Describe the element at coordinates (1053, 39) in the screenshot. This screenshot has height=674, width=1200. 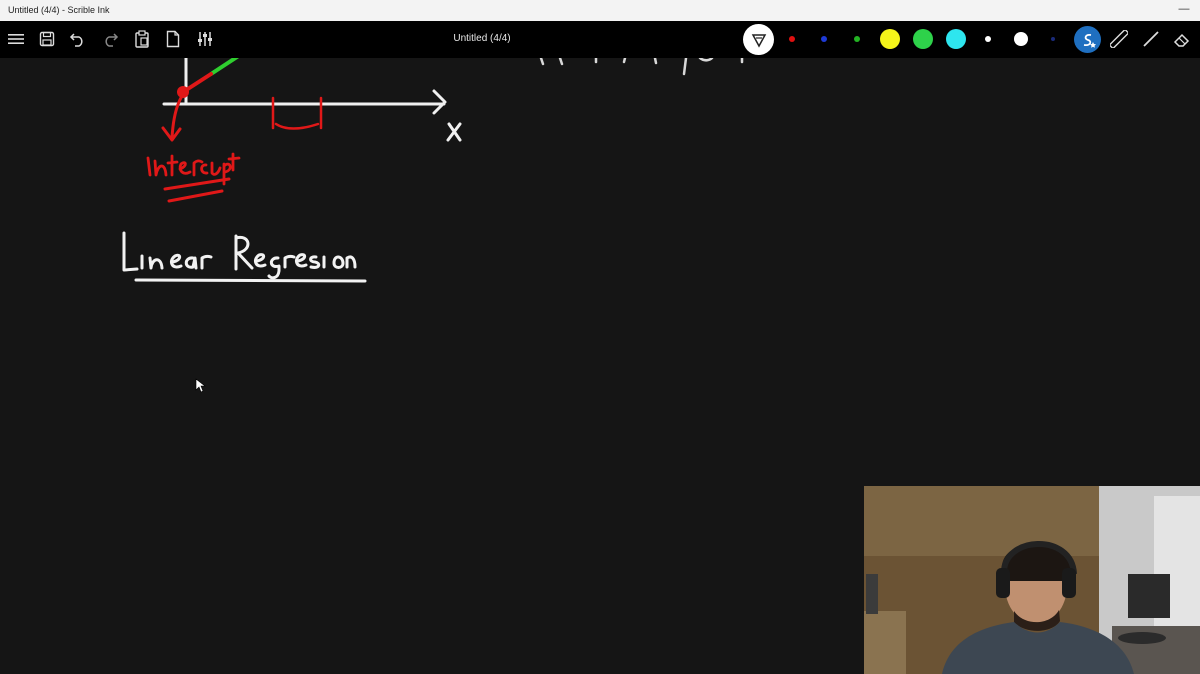
I see `color-navy-small` at that location.